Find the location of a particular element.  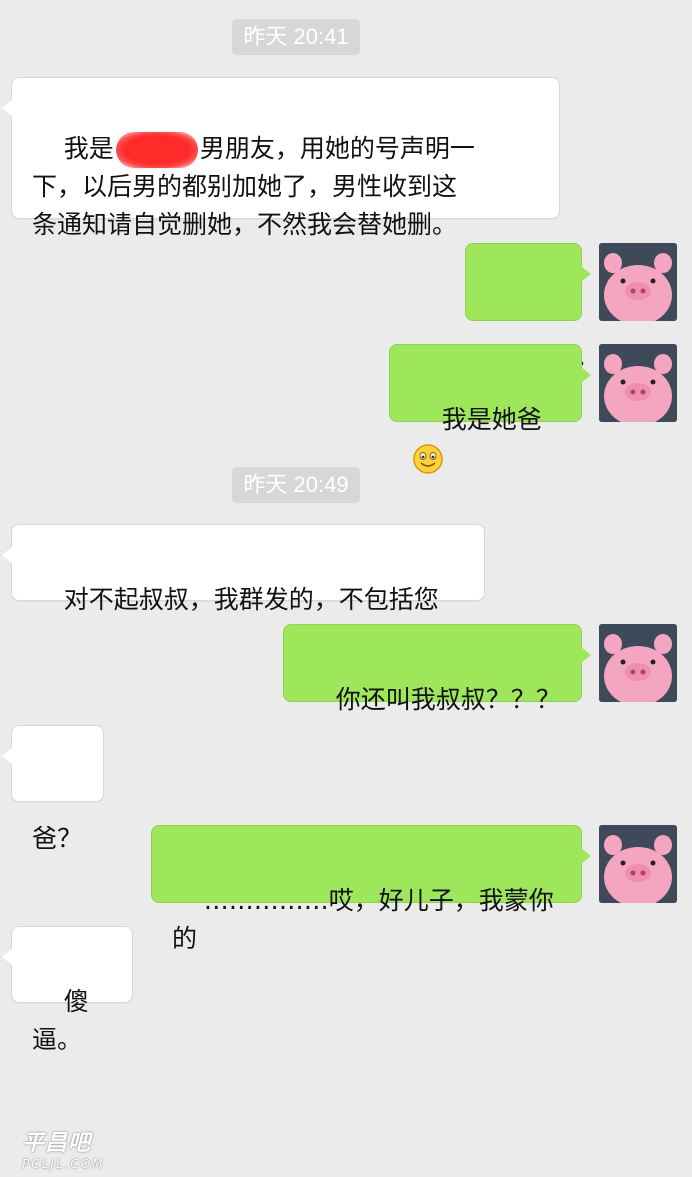

message-text: 你还叫我叔叔？？？ is located at coordinates (448, 699).